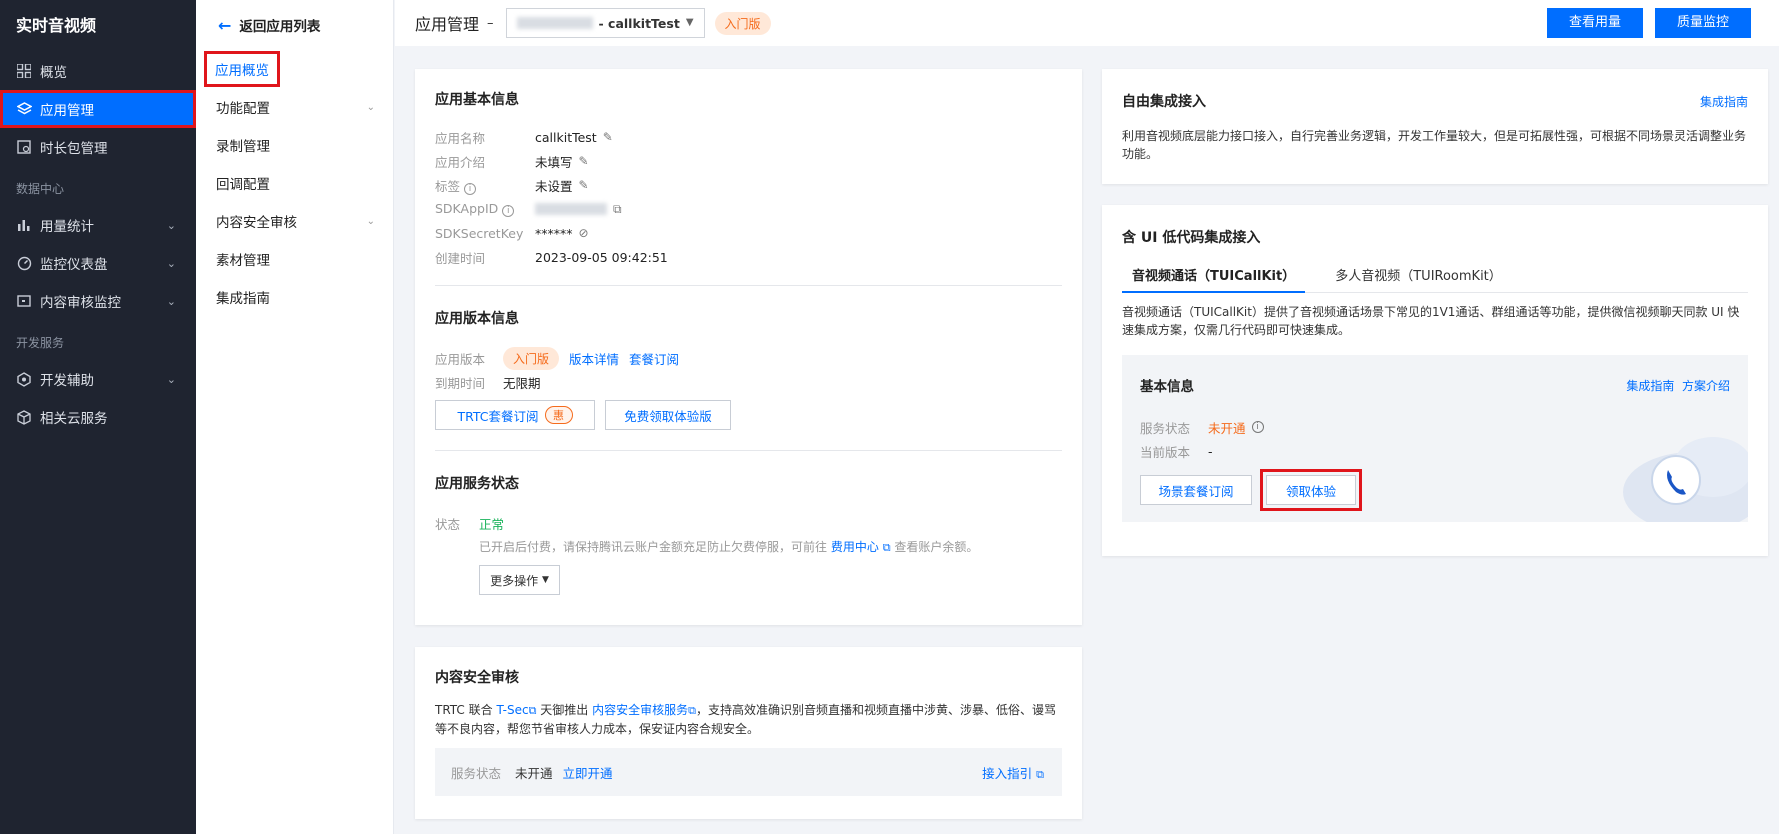 The width and height of the screenshot is (1779, 834). I want to click on field-key: 应用名称, so click(460, 138).